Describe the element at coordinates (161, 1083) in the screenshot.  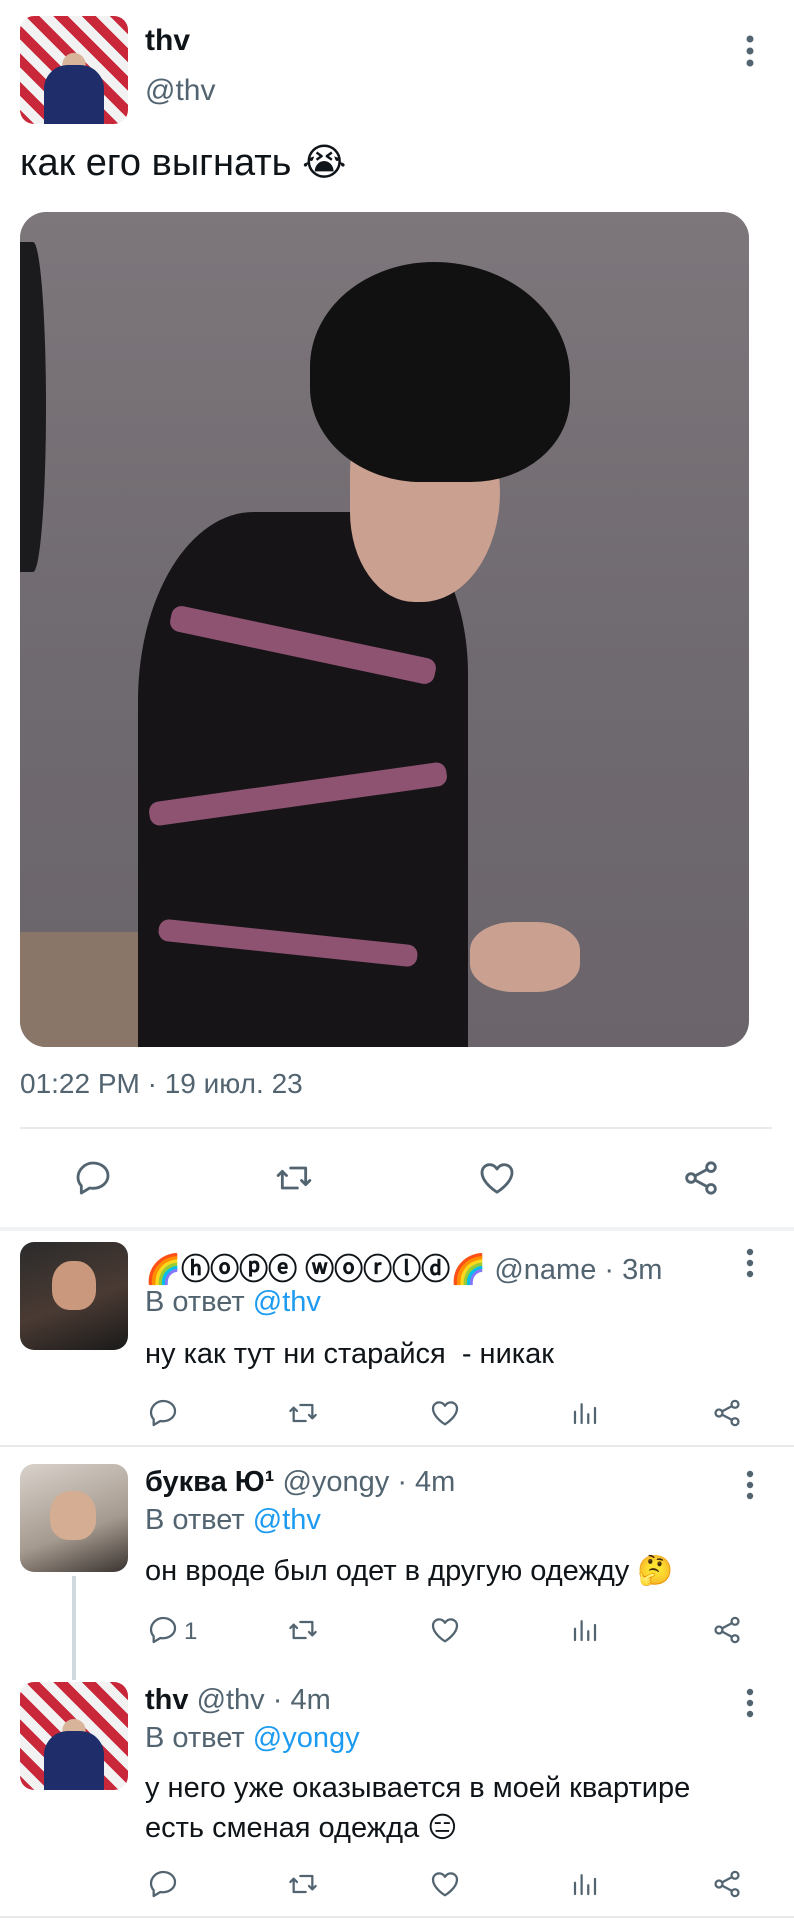
I see `tweet-timestamp: 01:22 PM · 19 июл. 23` at that location.